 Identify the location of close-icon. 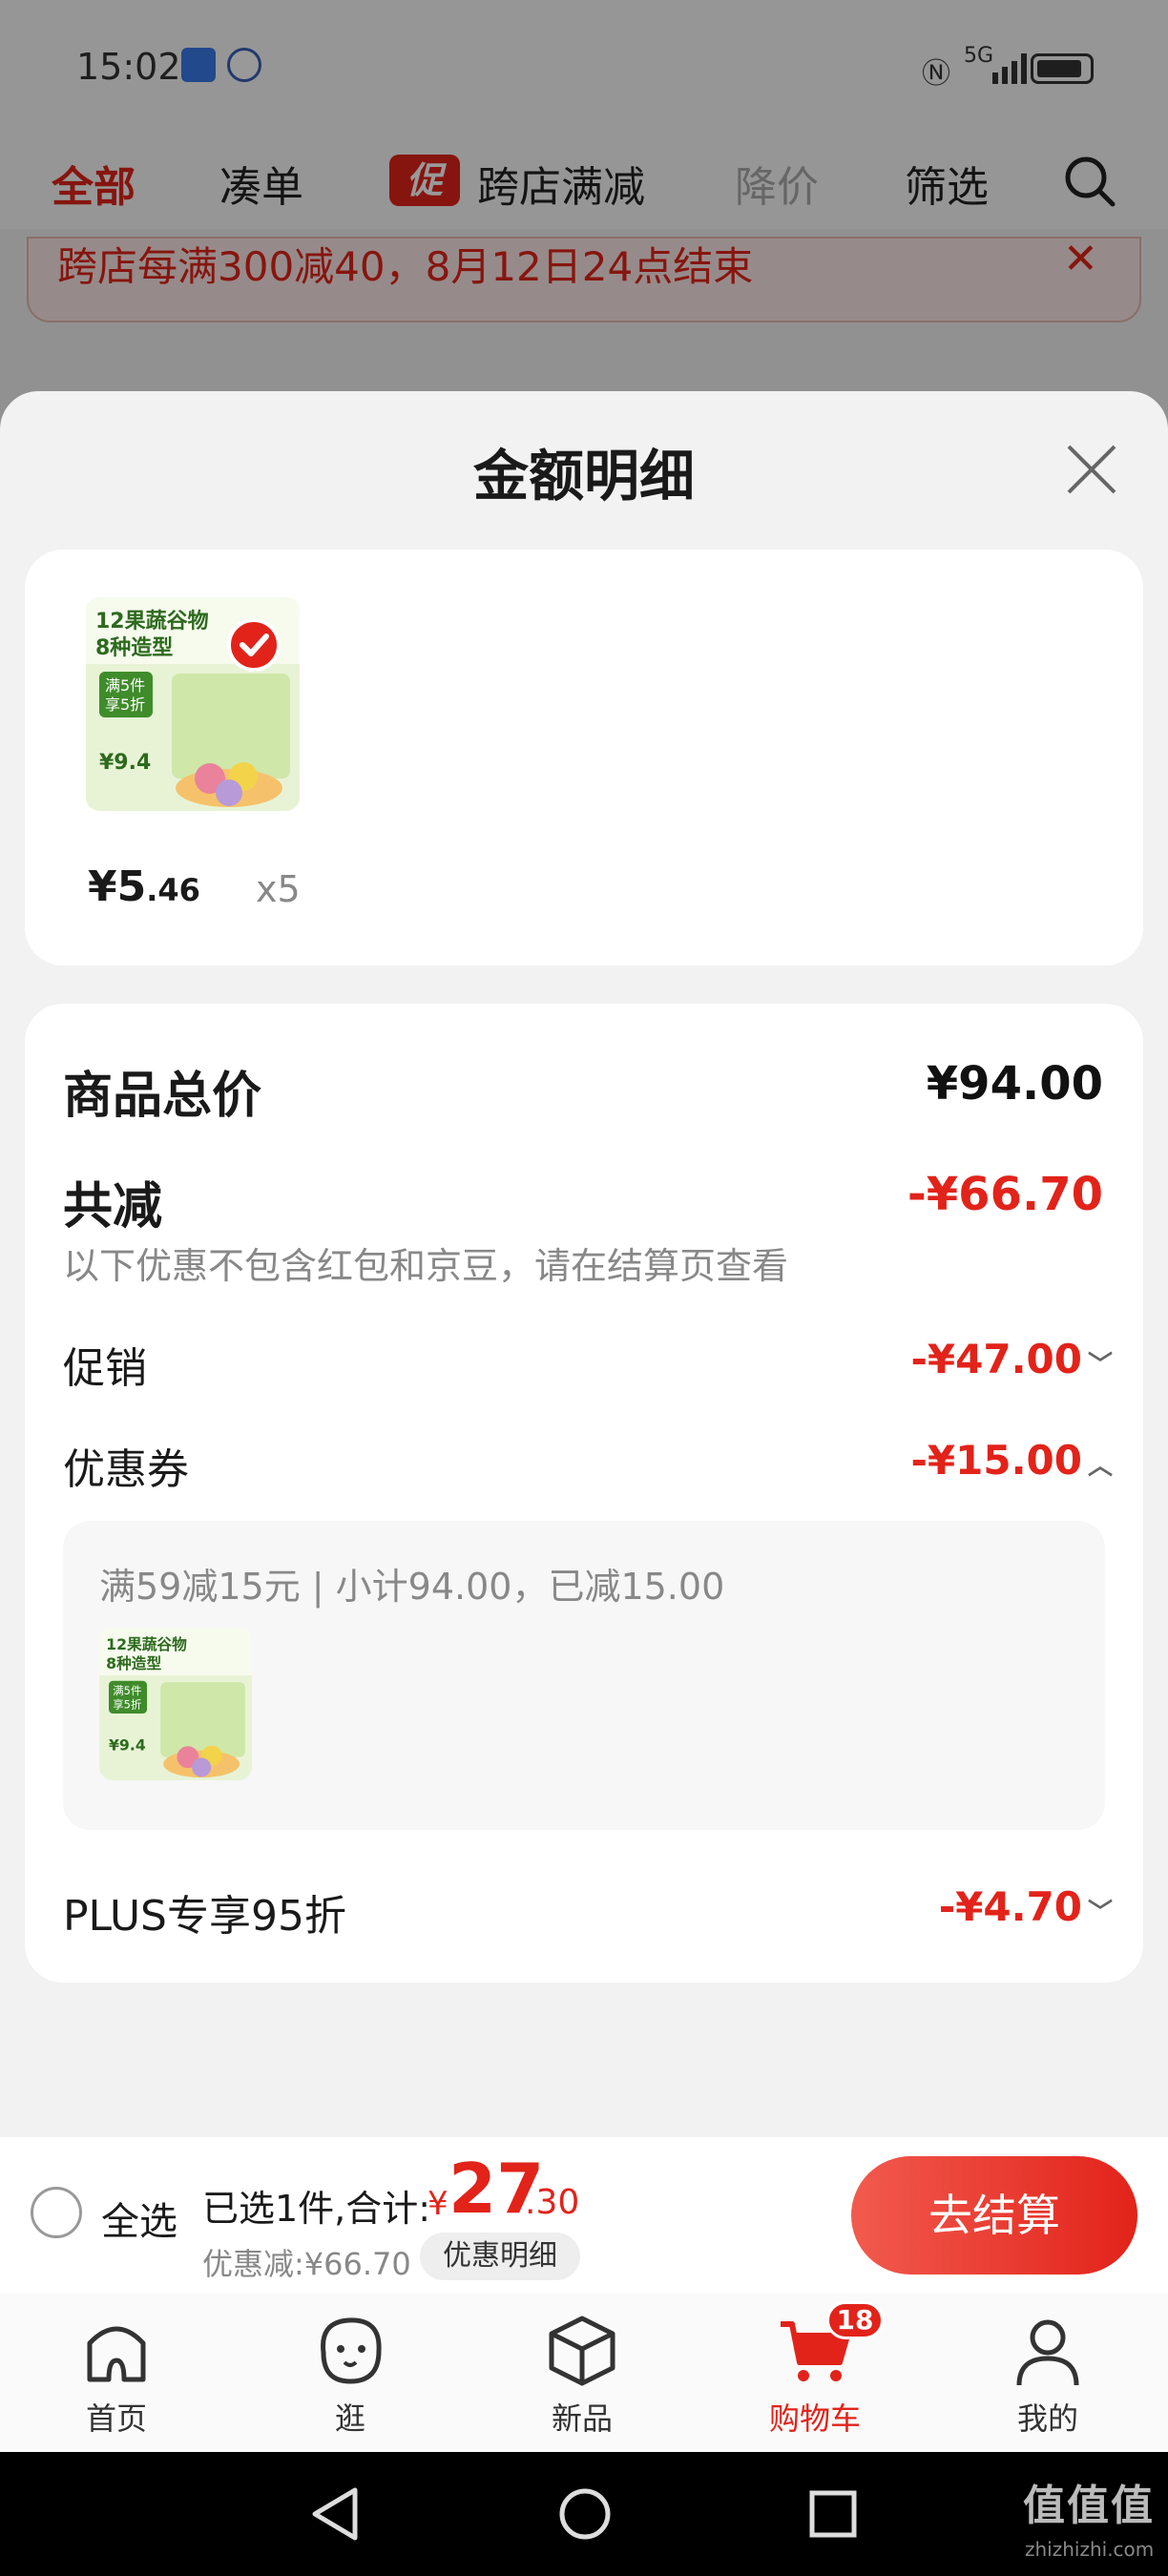
(1091, 469).